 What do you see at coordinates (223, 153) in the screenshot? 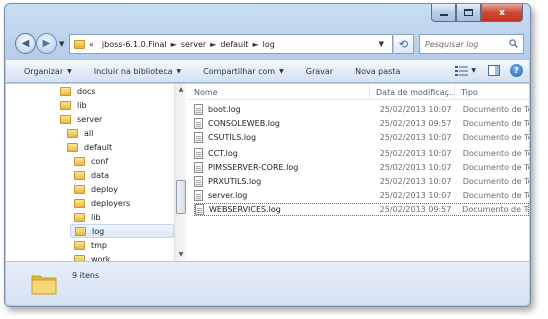
I see `file-name: CCT.log` at bounding box center [223, 153].